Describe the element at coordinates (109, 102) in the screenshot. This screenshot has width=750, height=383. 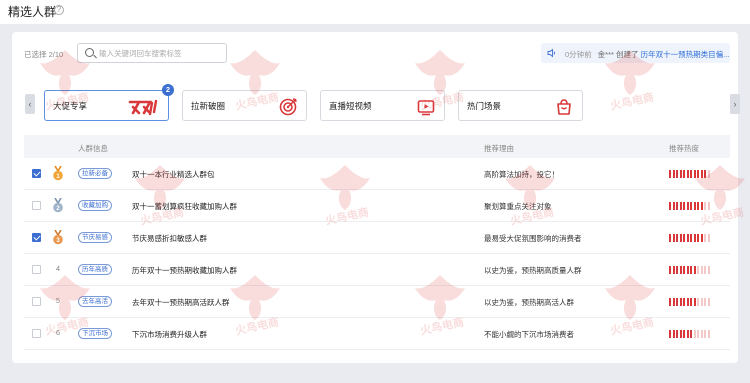
I see `tab-promotion: 大促专享 2` at that location.